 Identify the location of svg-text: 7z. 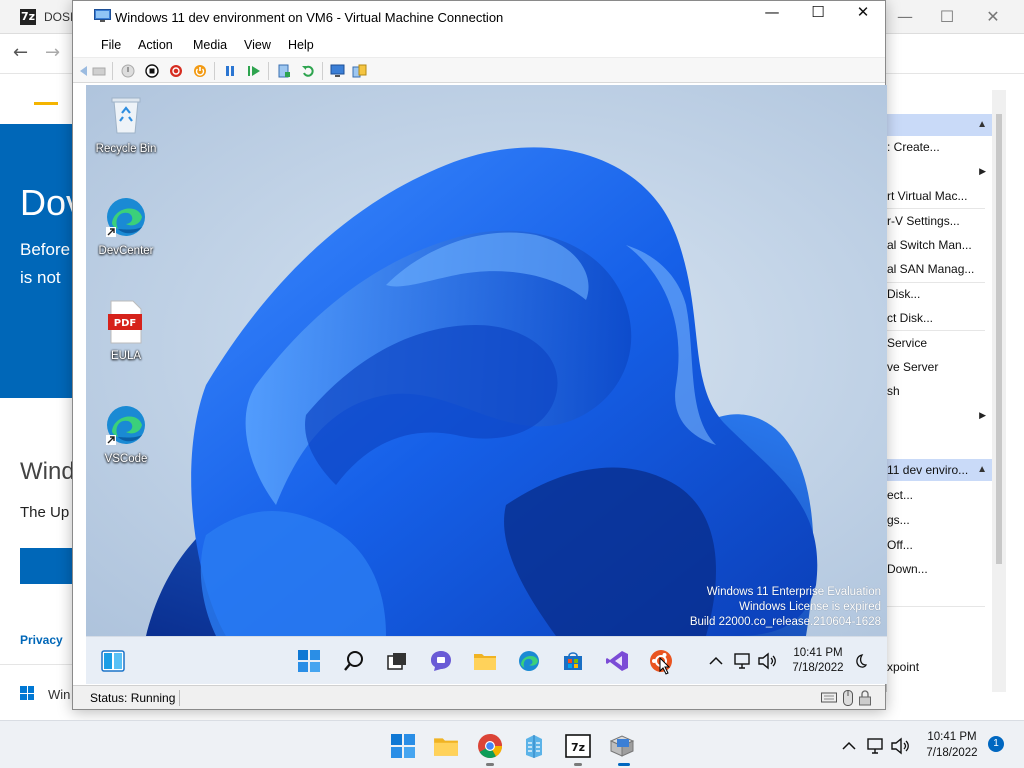
(578, 747).